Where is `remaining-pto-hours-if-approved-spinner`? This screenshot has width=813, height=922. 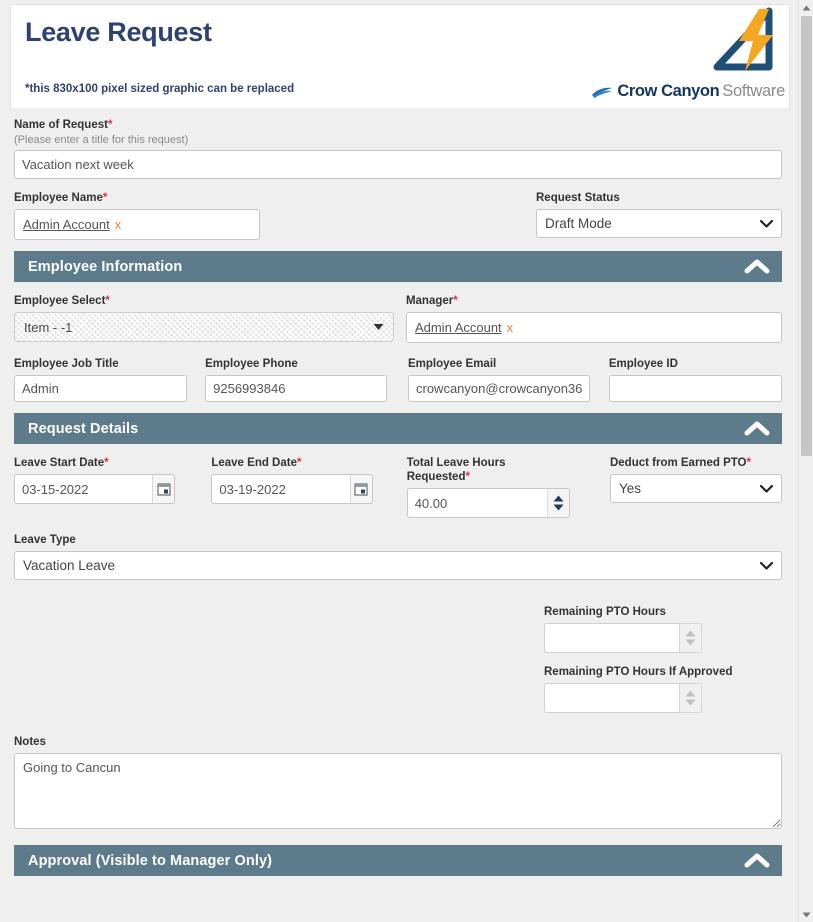 remaining-pto-hours-if-approved-spinner is located at coordinates (690, 698).